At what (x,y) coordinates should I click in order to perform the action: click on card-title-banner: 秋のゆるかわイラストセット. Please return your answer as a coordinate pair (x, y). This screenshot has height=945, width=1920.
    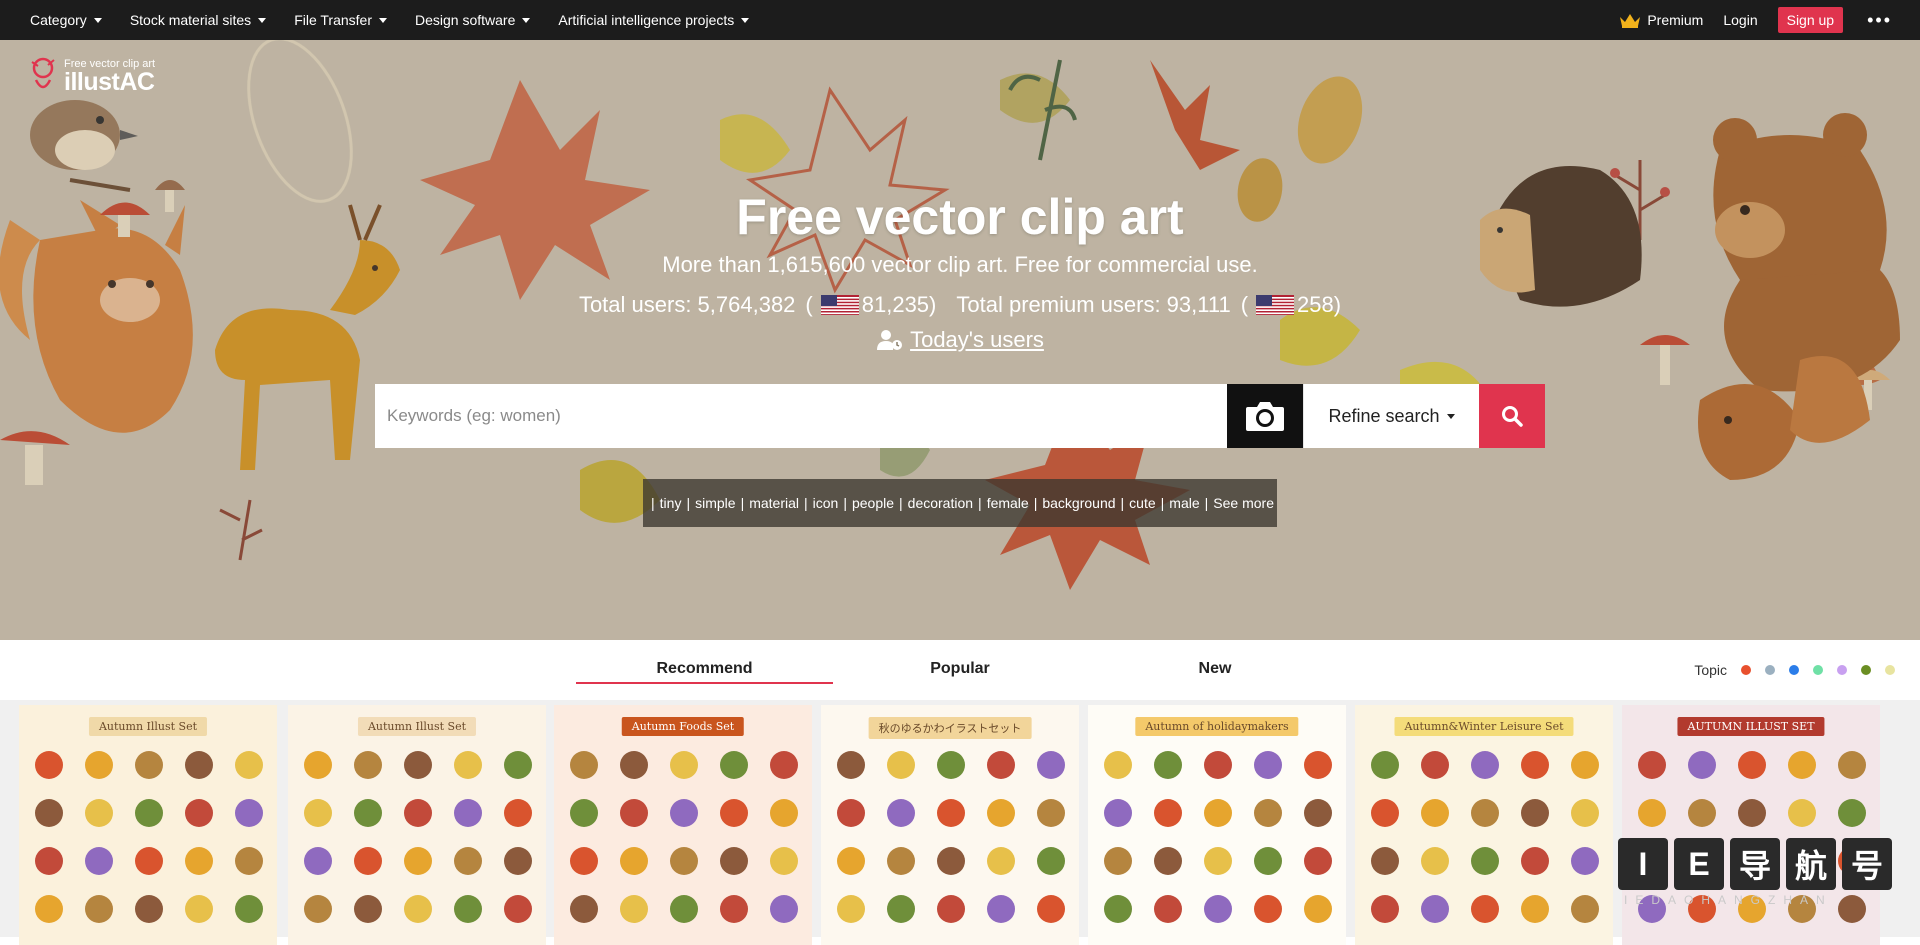
    Looking at the image, I should click on (950, 728).